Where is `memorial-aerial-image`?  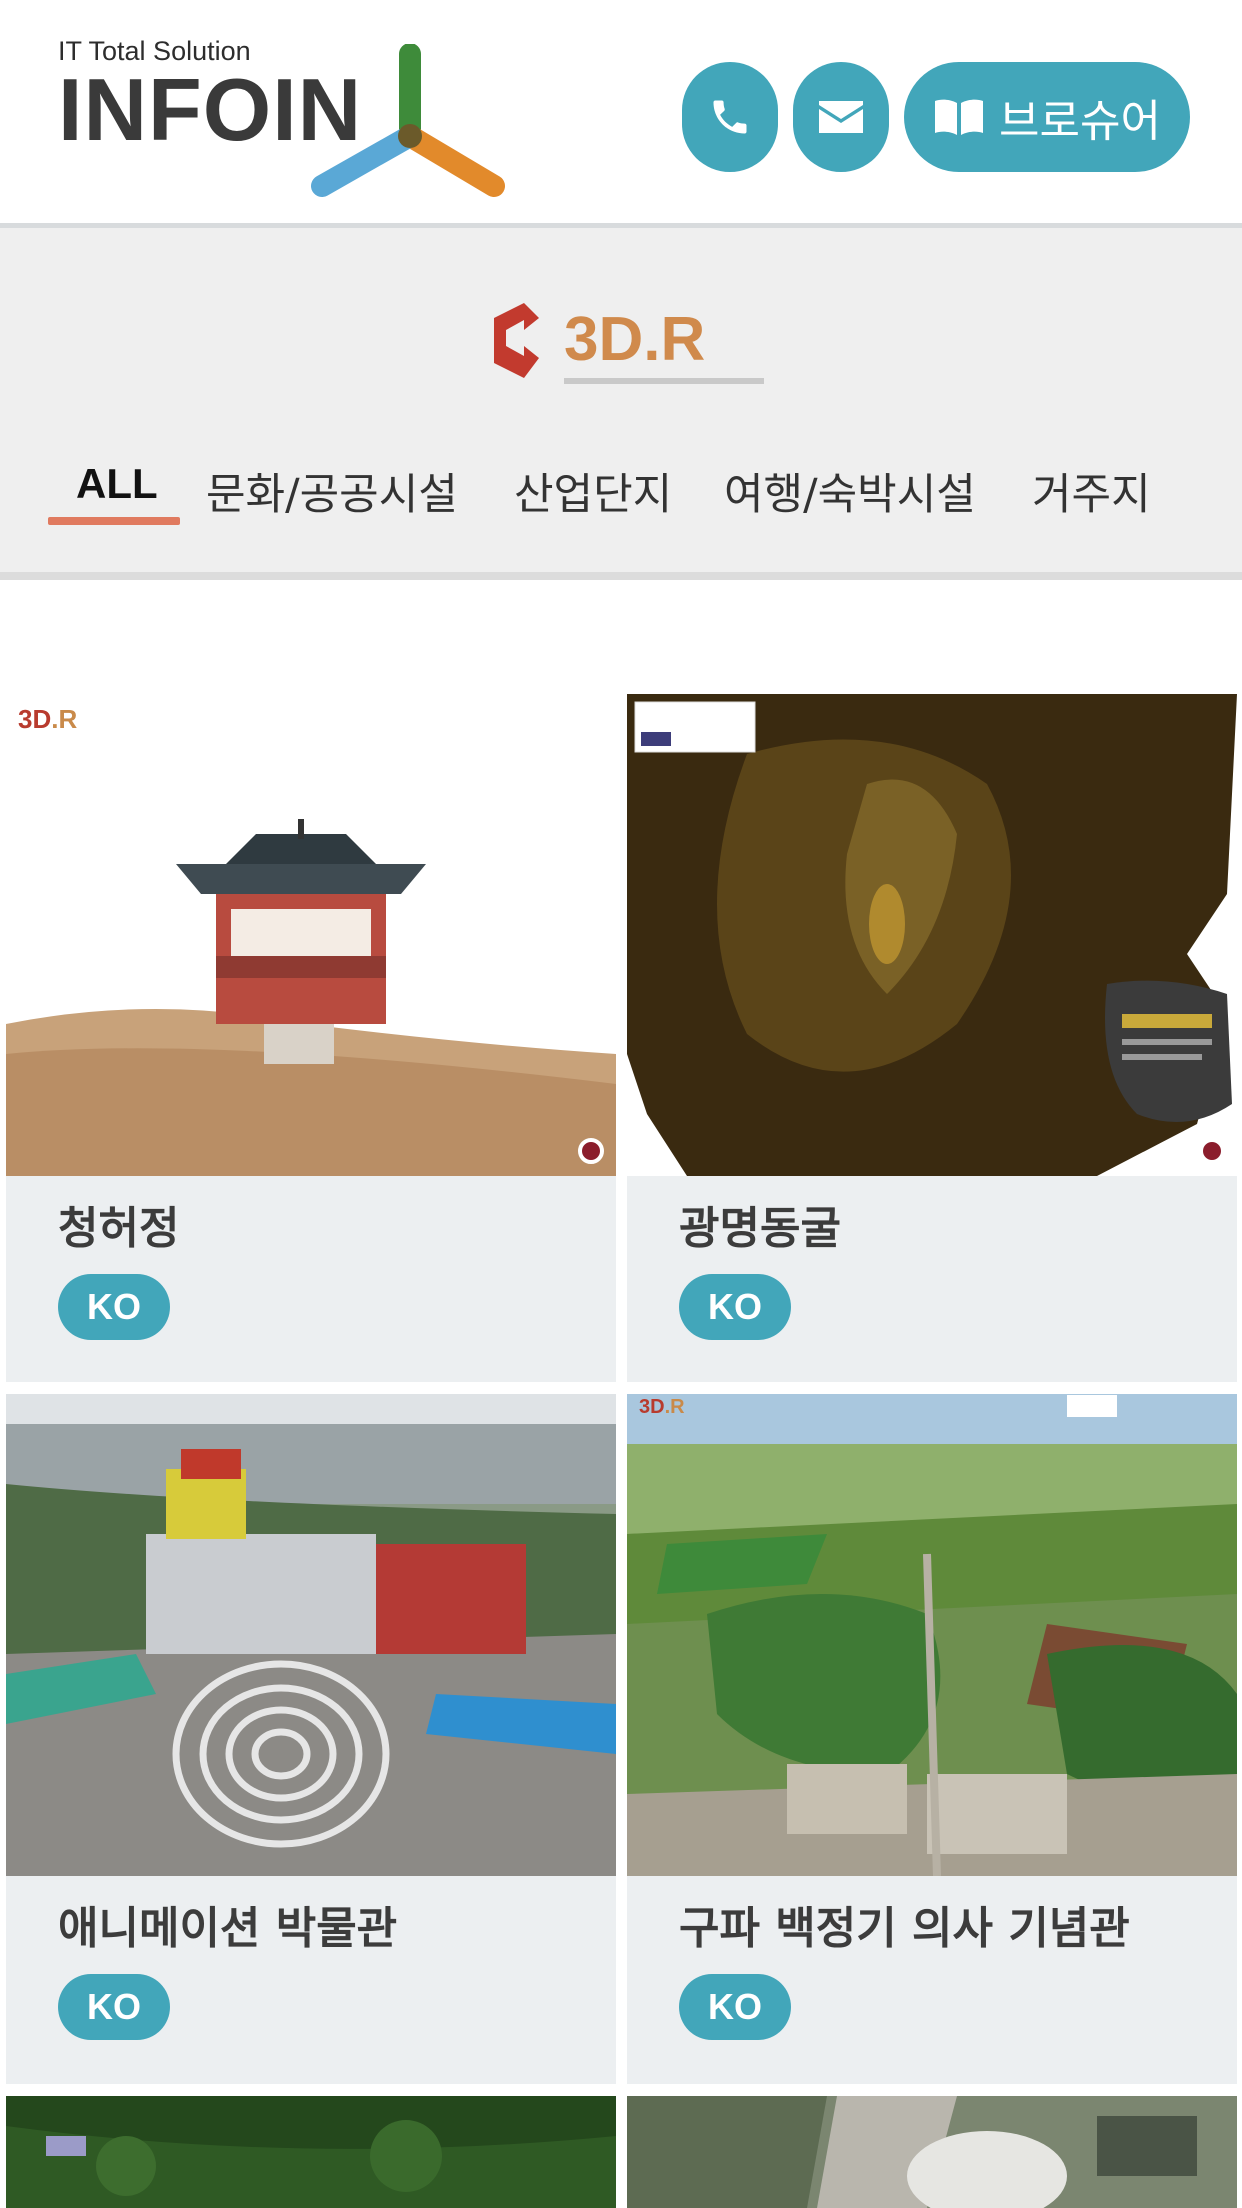 memorial-aerial-image is located at coordinates (932, 1635).